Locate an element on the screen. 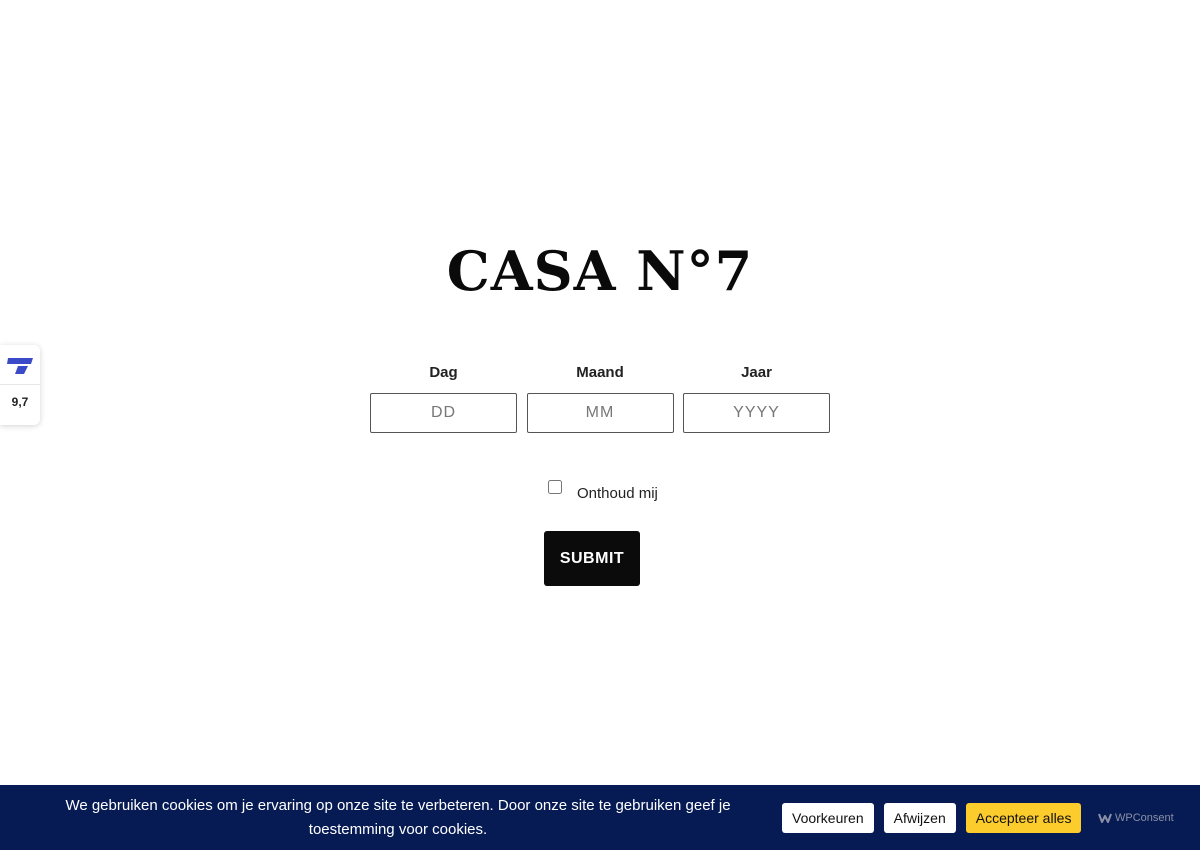  month-input is located at coordinates (600, 413).